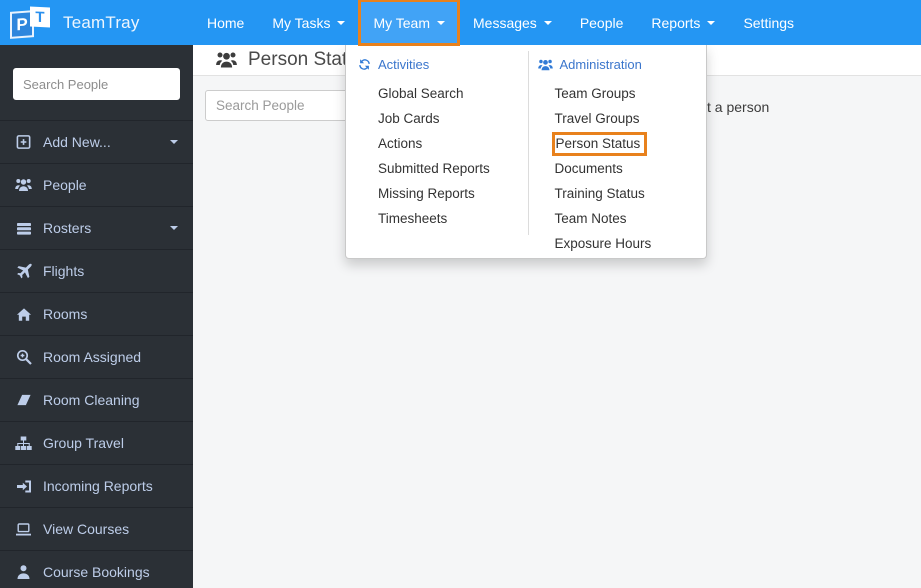 This screenshot has height=588, width=921. What do you see at coordinates (96, 184) in the screenshot?
I see `sidebar-item-people: People` at bounding box center [96, 184].